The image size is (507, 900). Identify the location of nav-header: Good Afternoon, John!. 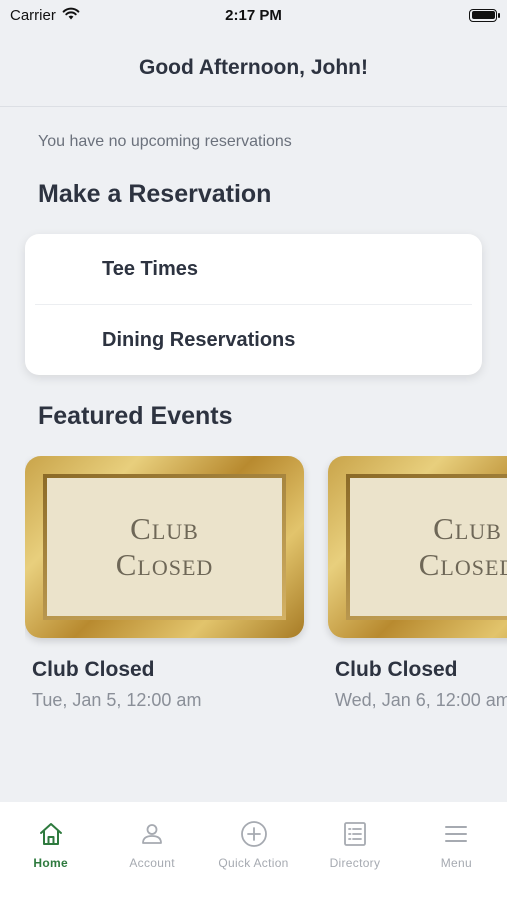
(253, 68).